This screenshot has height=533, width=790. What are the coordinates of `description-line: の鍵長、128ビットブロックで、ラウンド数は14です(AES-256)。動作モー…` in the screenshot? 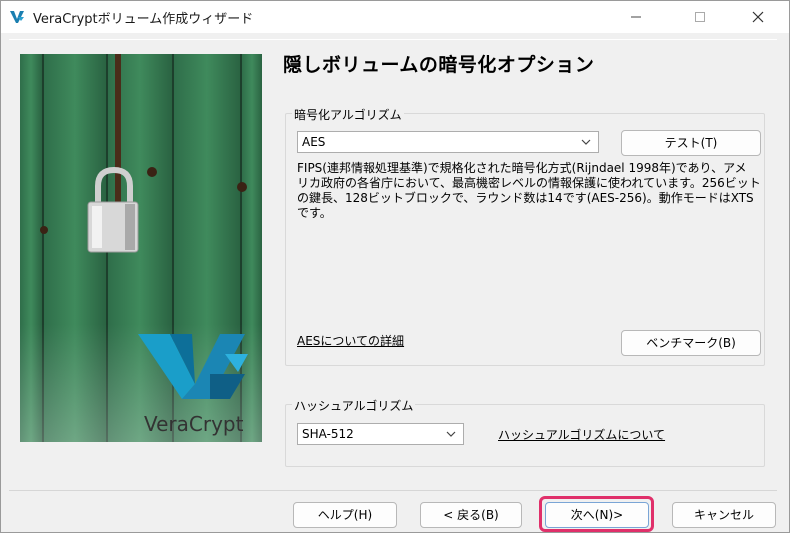 It's located at (525, 205).